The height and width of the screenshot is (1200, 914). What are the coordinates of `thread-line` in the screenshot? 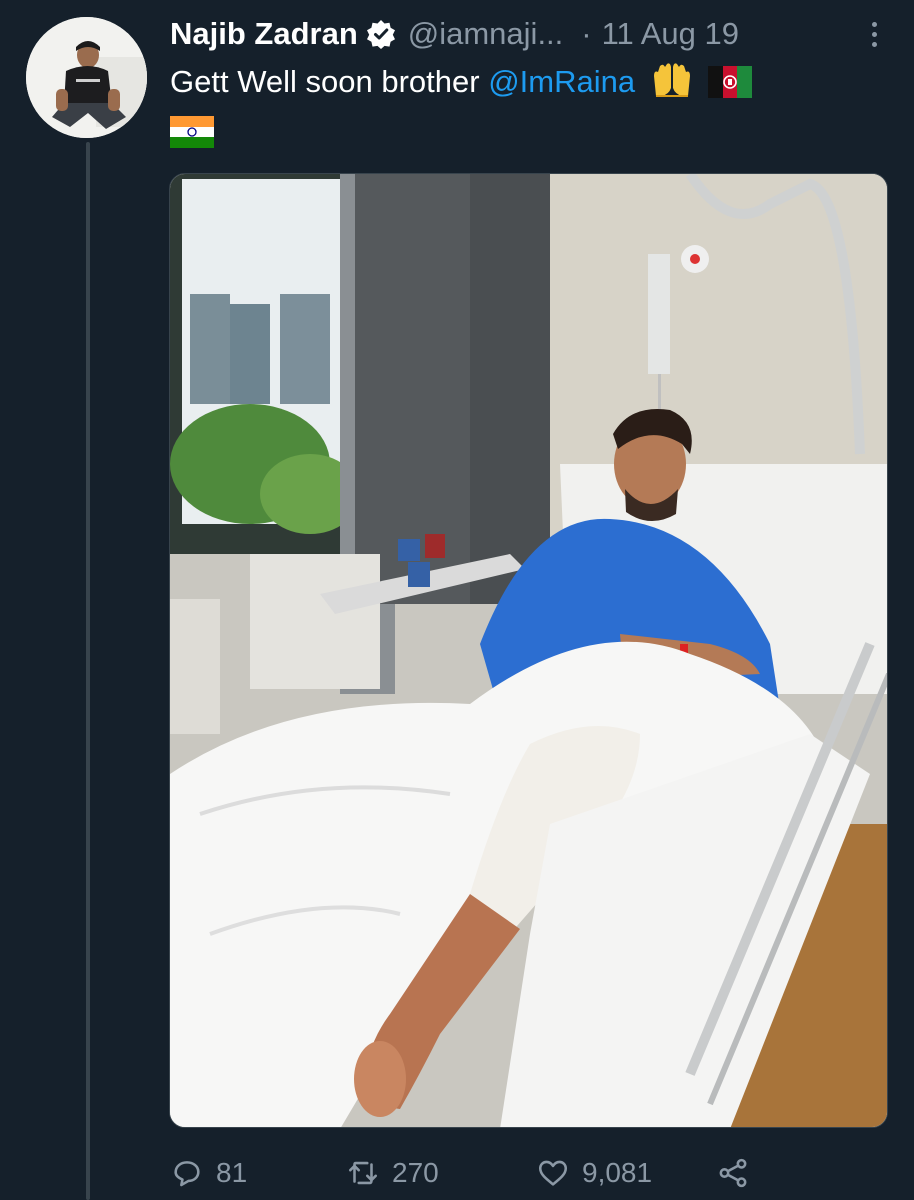 It's located at (88, 671).